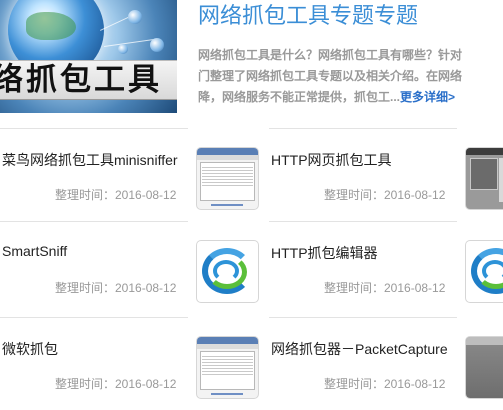 The height and width of the screenshot is (410, 503). I want to click on item-title: HTTP抓包编辑器, so click(364, 253).